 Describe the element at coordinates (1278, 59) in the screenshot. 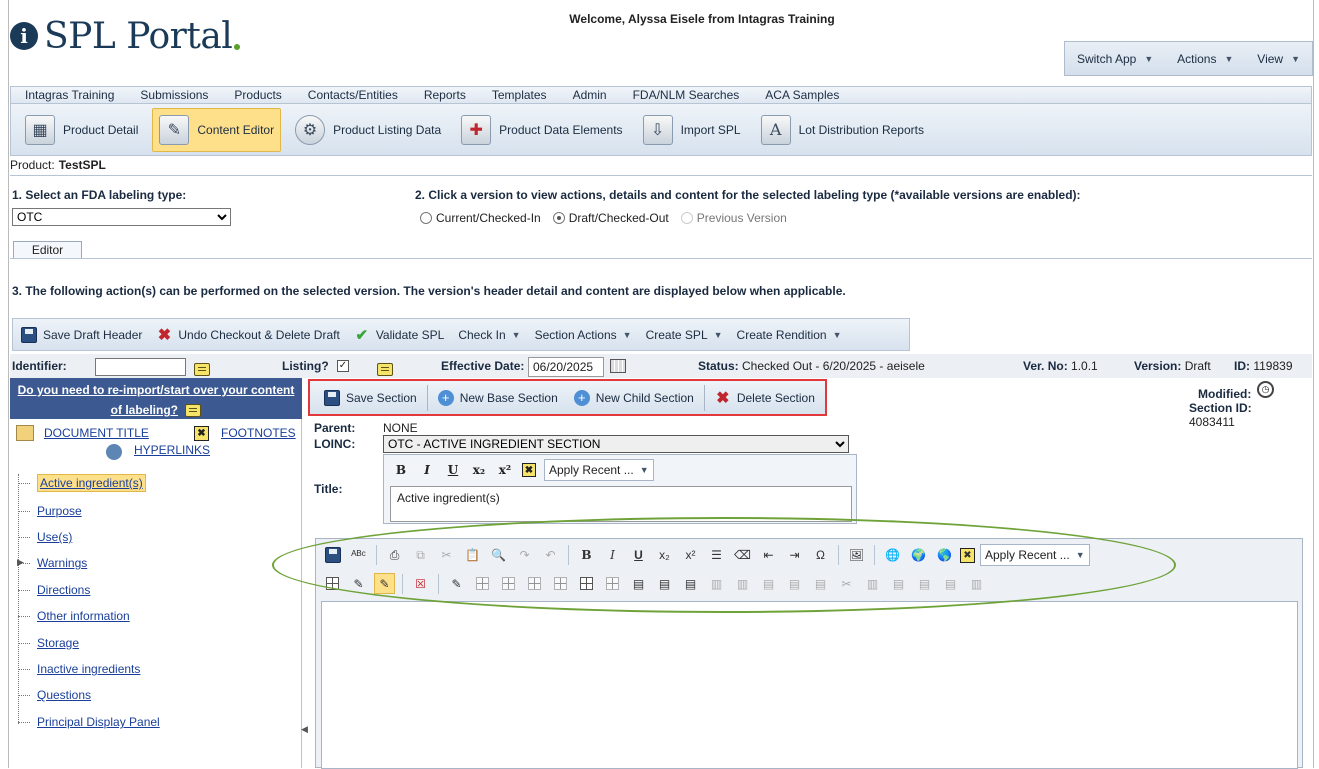

I see `view-menu: View ▼` at that location.